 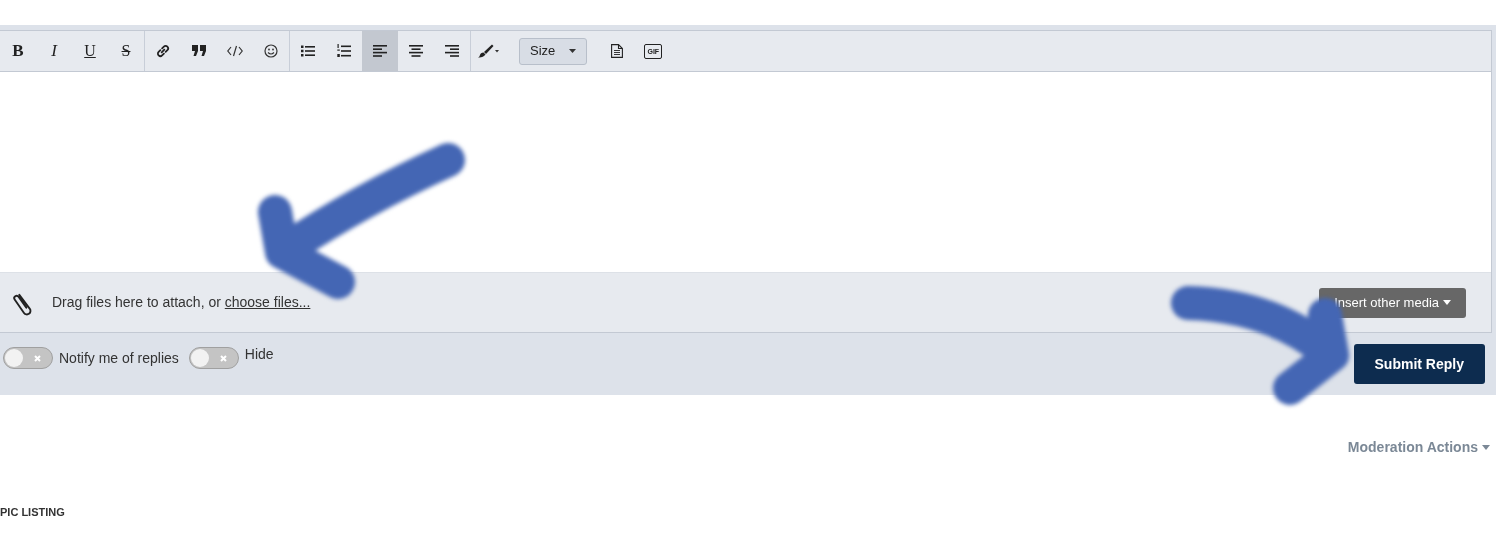 I want to click on submit-reply-button: Submit Reply, so click(x=1419, y=364).